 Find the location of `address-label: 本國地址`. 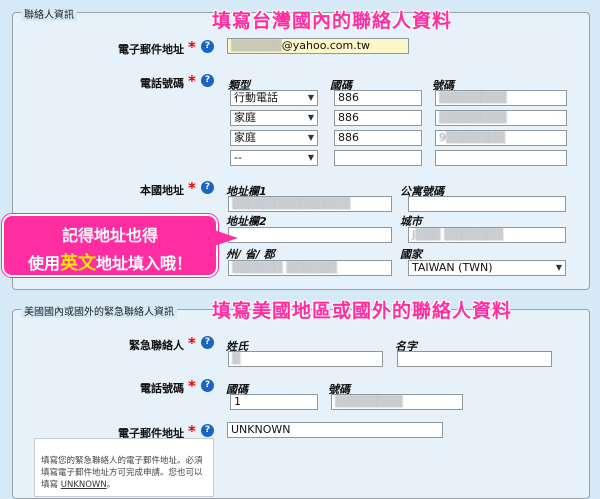

address-label: 本國地址 is located at coordinates (162, 190).